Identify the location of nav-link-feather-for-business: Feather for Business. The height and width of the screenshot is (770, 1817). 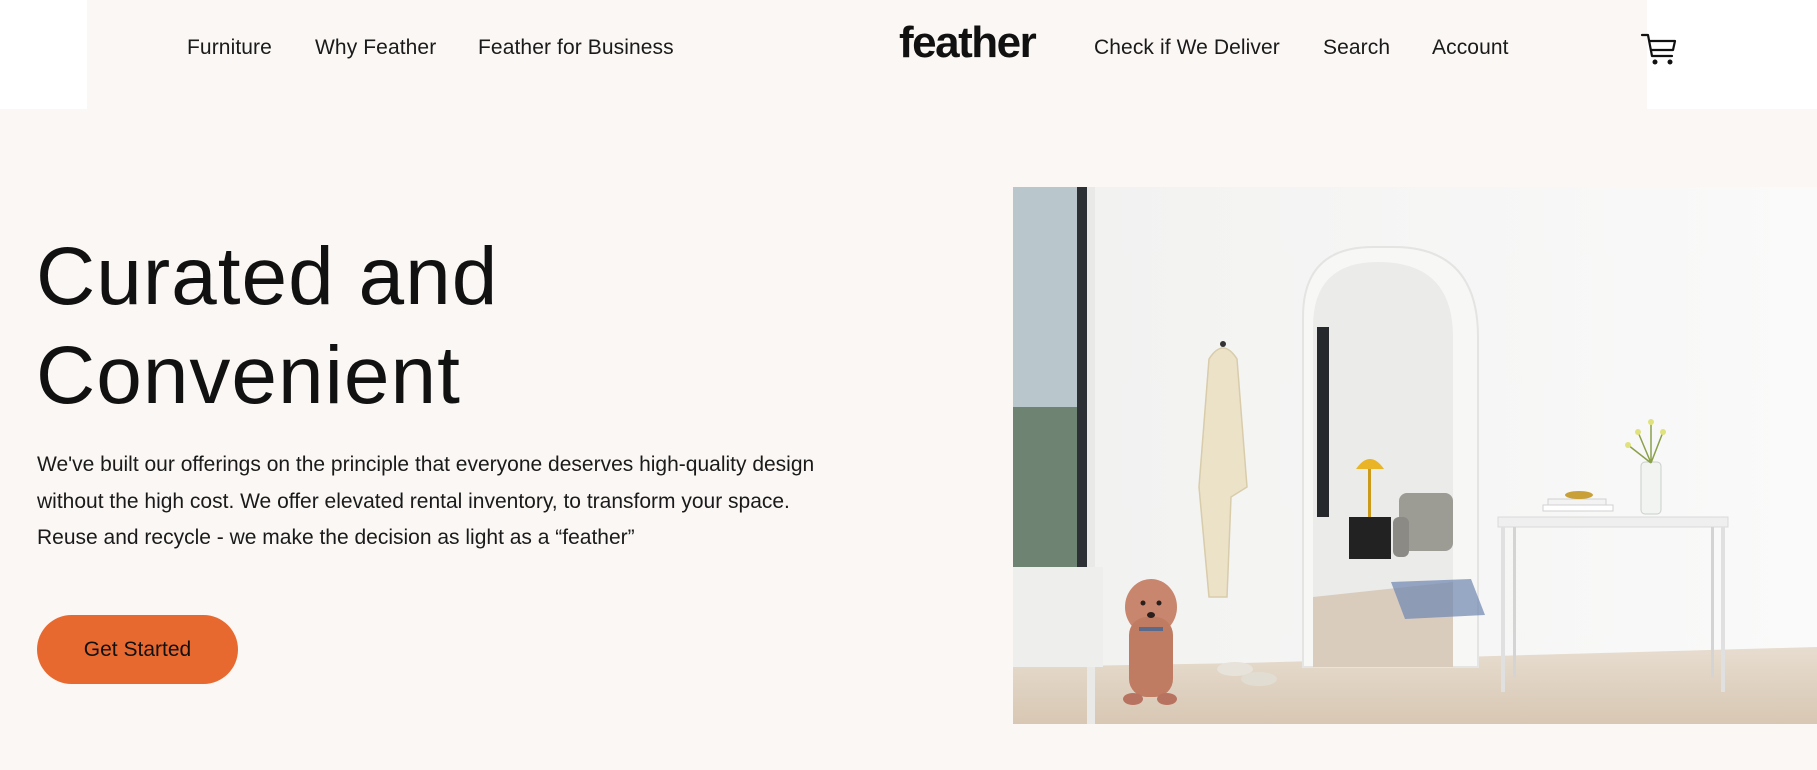
(576, 48).